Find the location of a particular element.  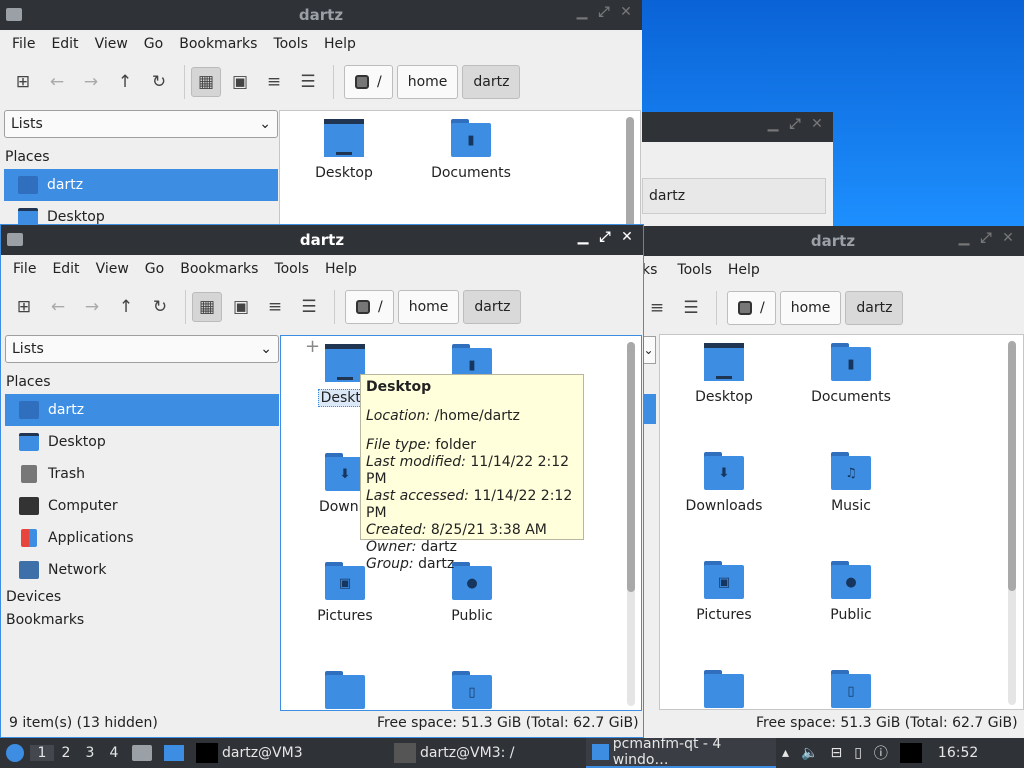

desktop-1: 1 is located at coordinates (42, 753).